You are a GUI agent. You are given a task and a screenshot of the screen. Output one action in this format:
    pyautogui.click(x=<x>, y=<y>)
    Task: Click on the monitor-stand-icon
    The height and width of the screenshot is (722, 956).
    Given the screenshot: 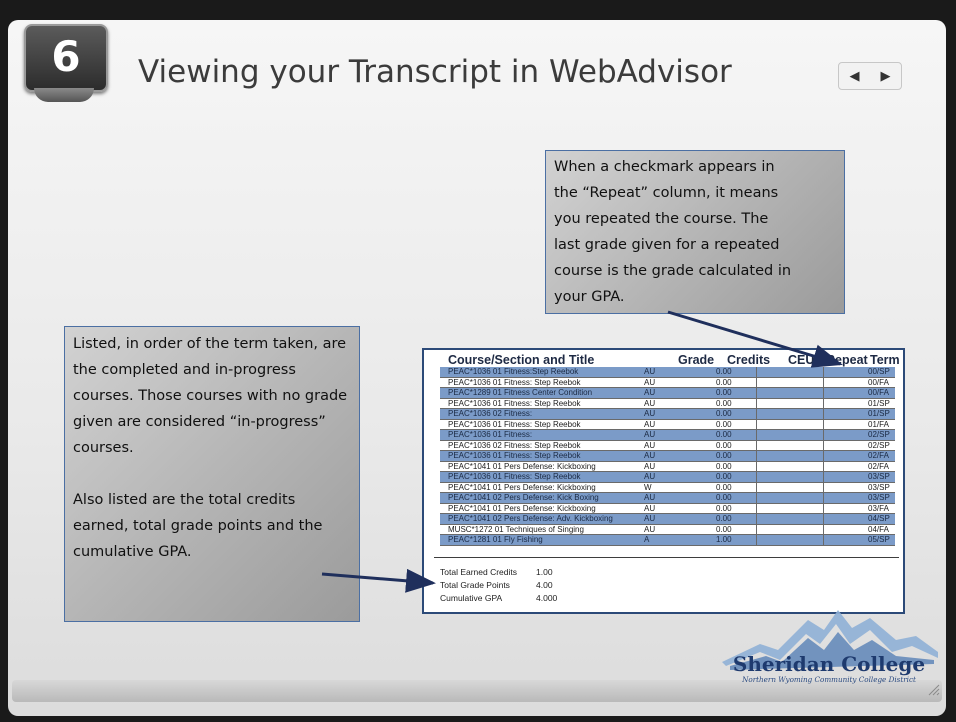 What is the action you would take?
    pyautogui.click(x=64, y=95)
    